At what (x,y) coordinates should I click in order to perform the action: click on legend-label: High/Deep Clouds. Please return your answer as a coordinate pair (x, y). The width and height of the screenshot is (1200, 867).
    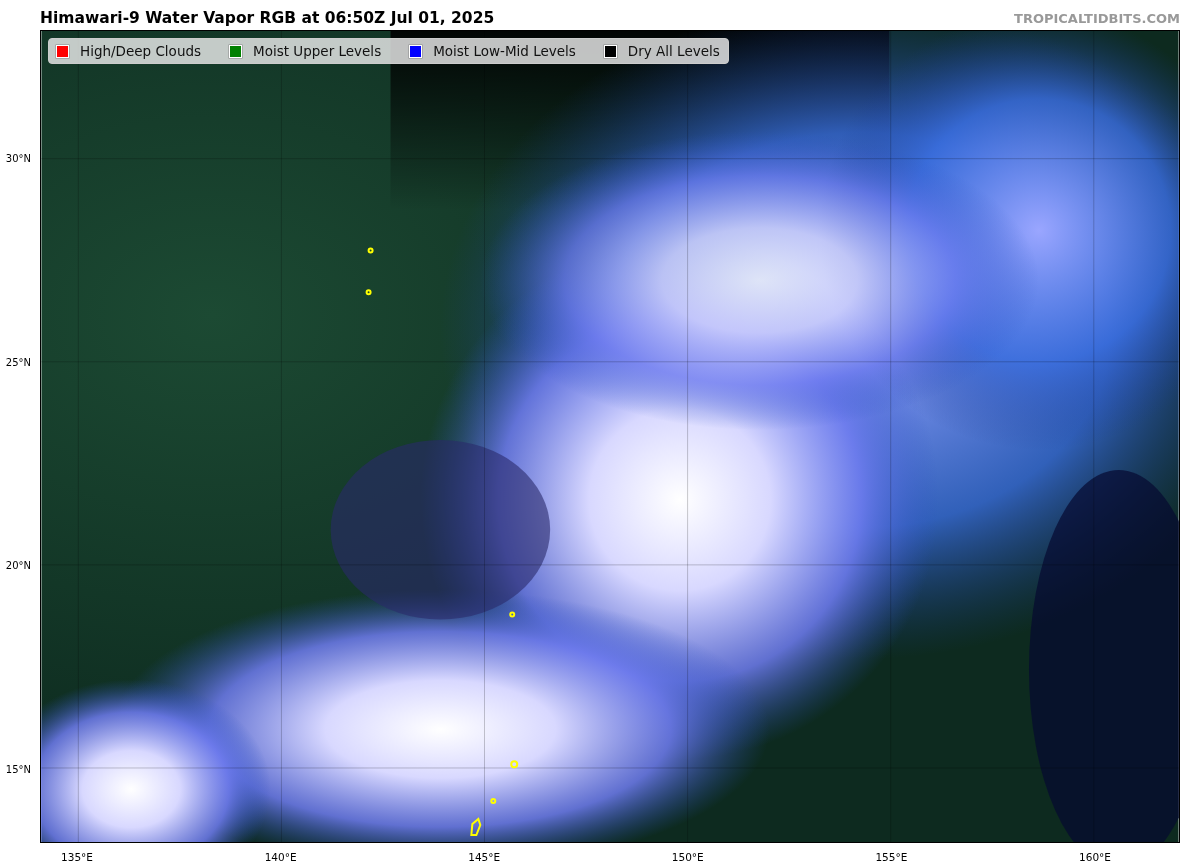
    Looking at the image, I should click on (141, 51).